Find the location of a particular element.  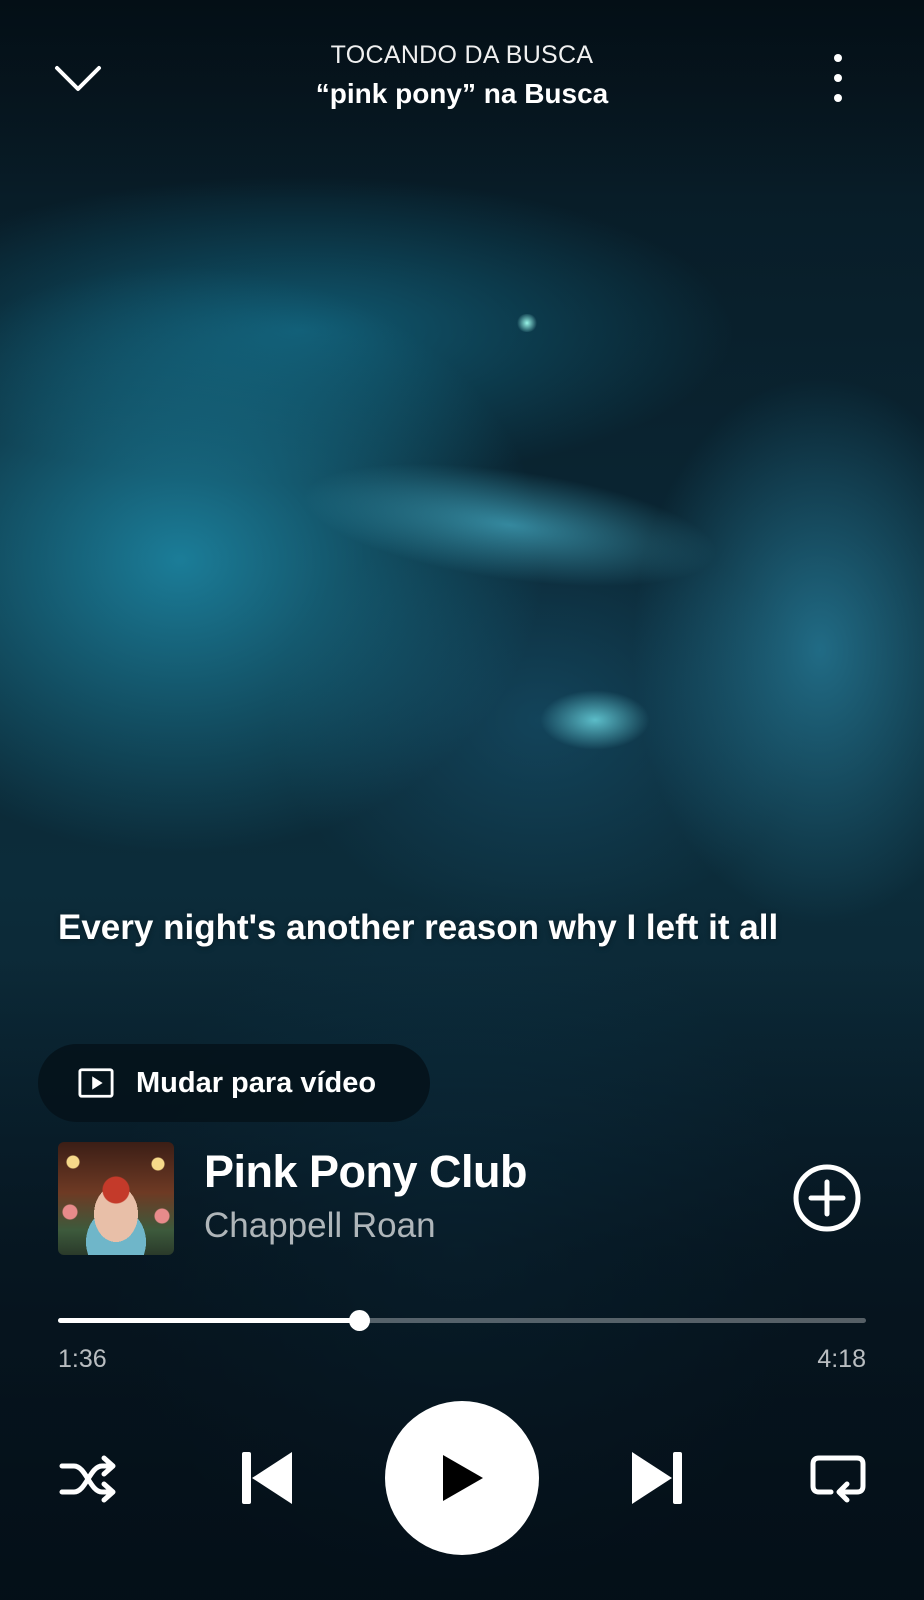

player-header: TOCANDO DA BUSCA “pink pony” na Busca is located at coordinates (462, 65).